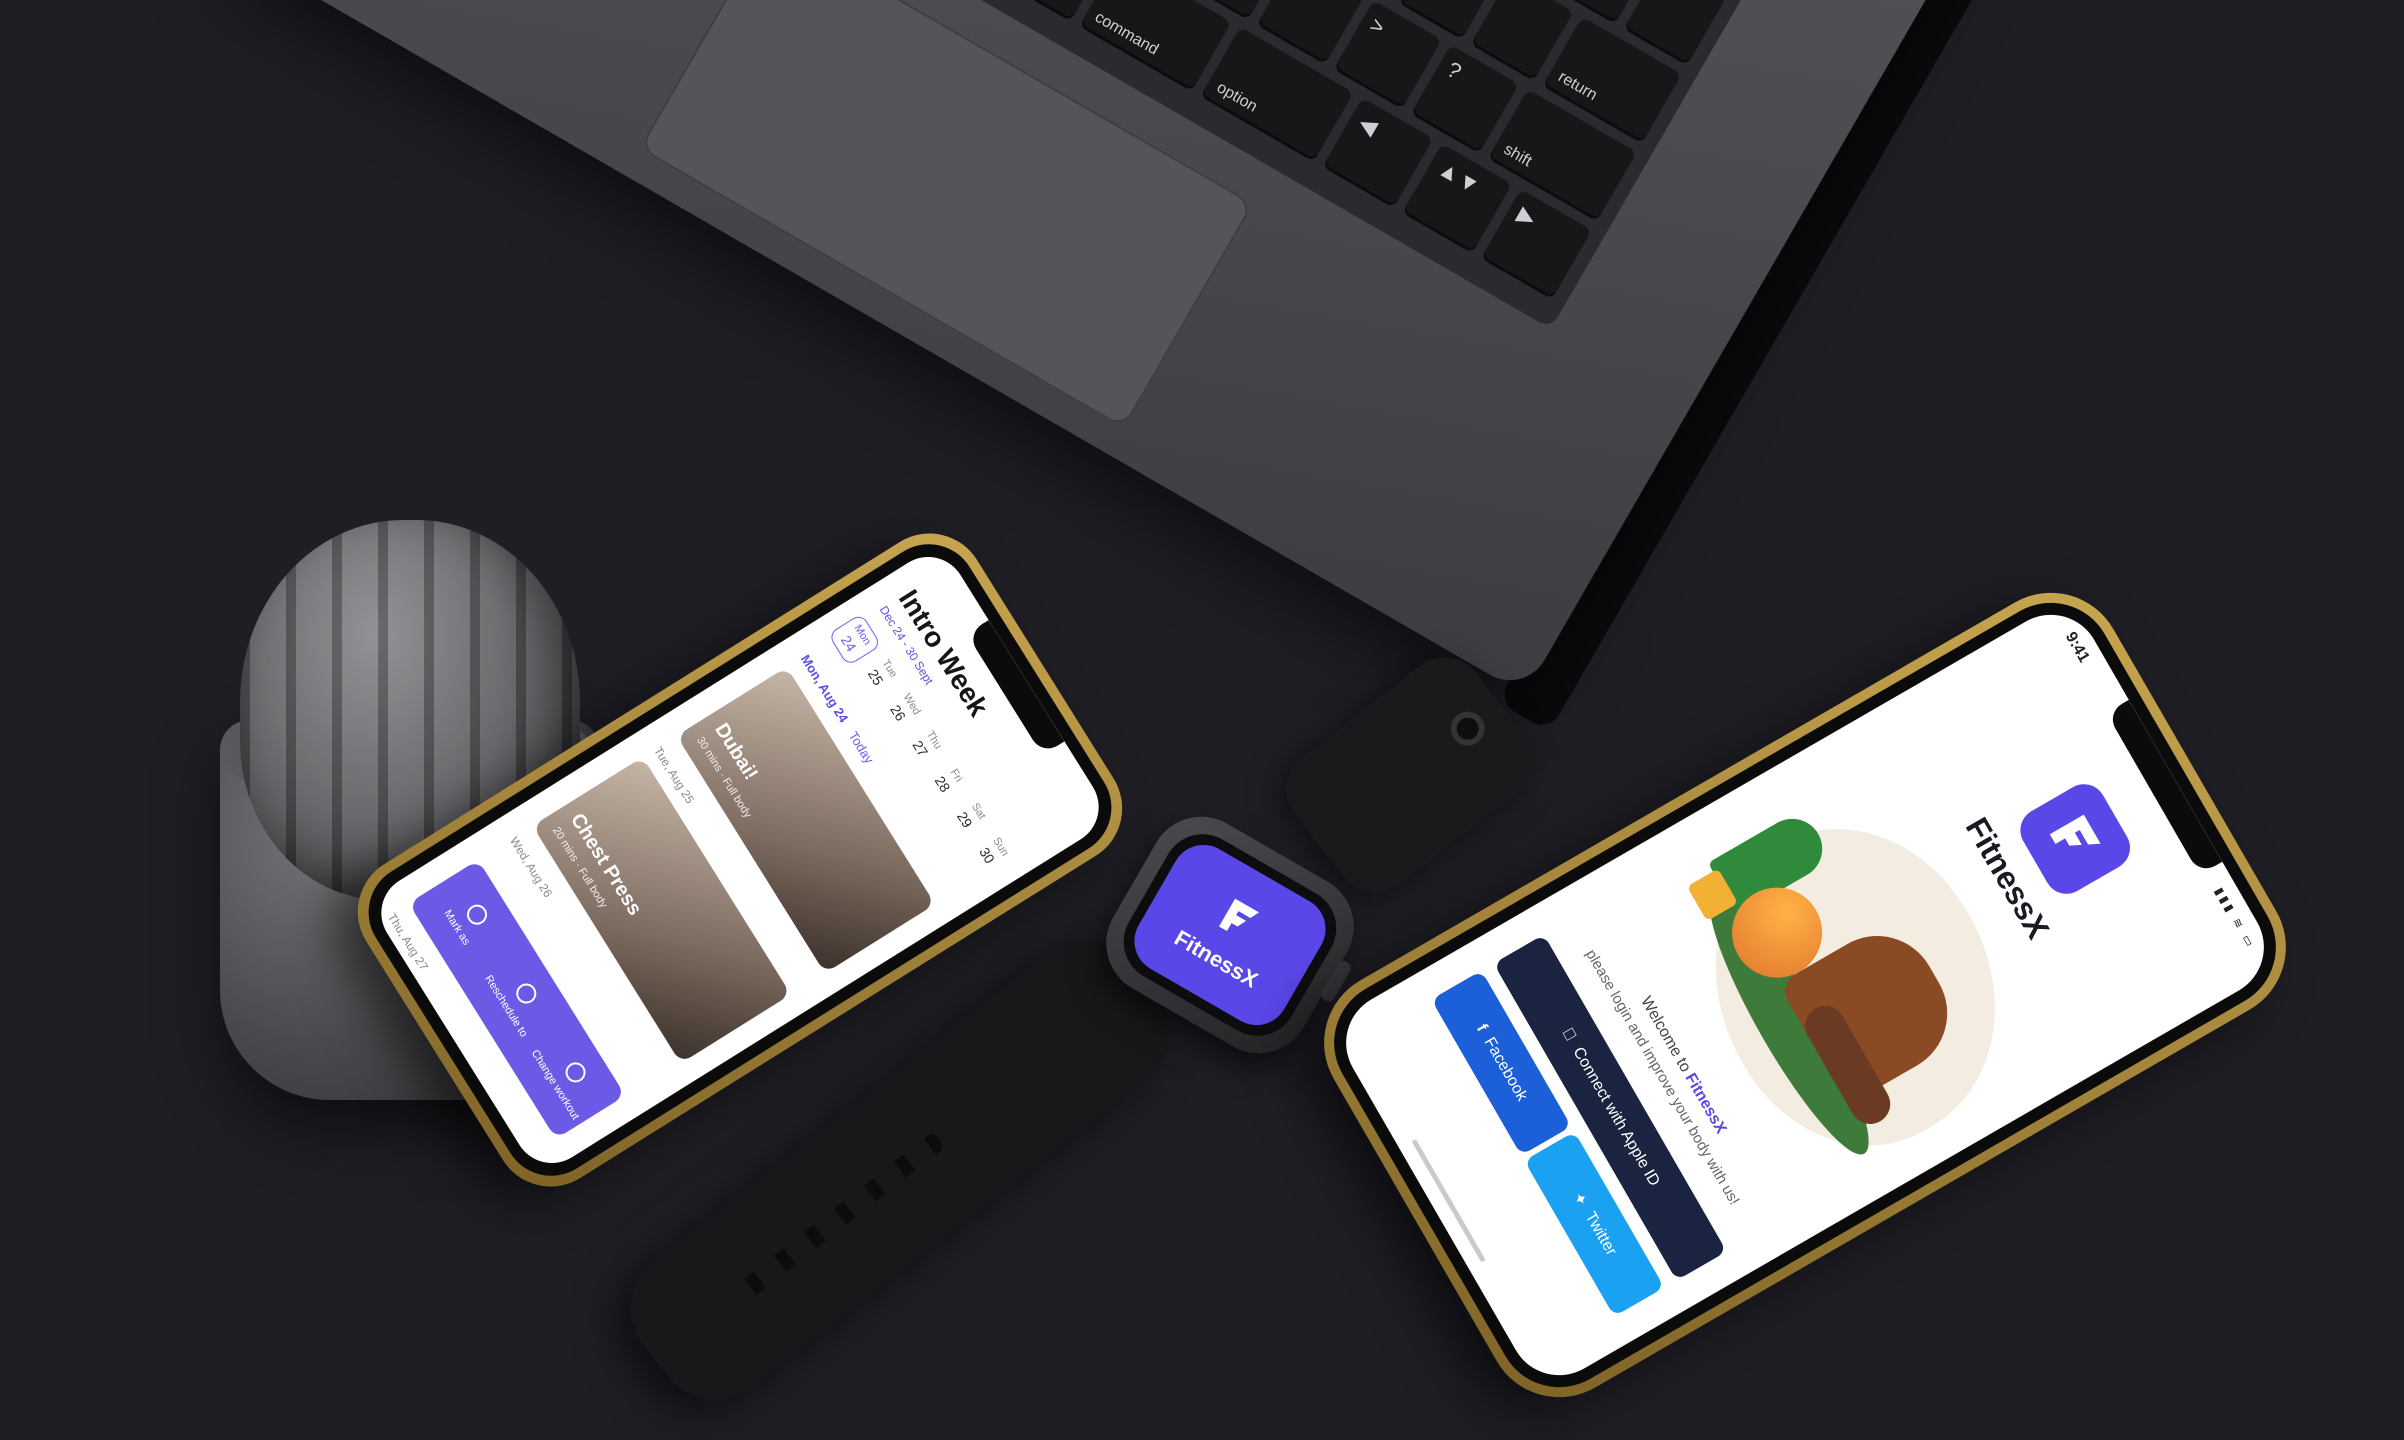  What do you see at coordinates (1155, 46) in the screenshot?
I see `key: command` at bounding box center [1155, 46].